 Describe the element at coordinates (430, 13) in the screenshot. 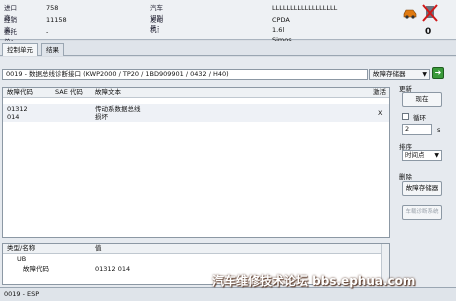

I see `disconnected-icon` at that location.